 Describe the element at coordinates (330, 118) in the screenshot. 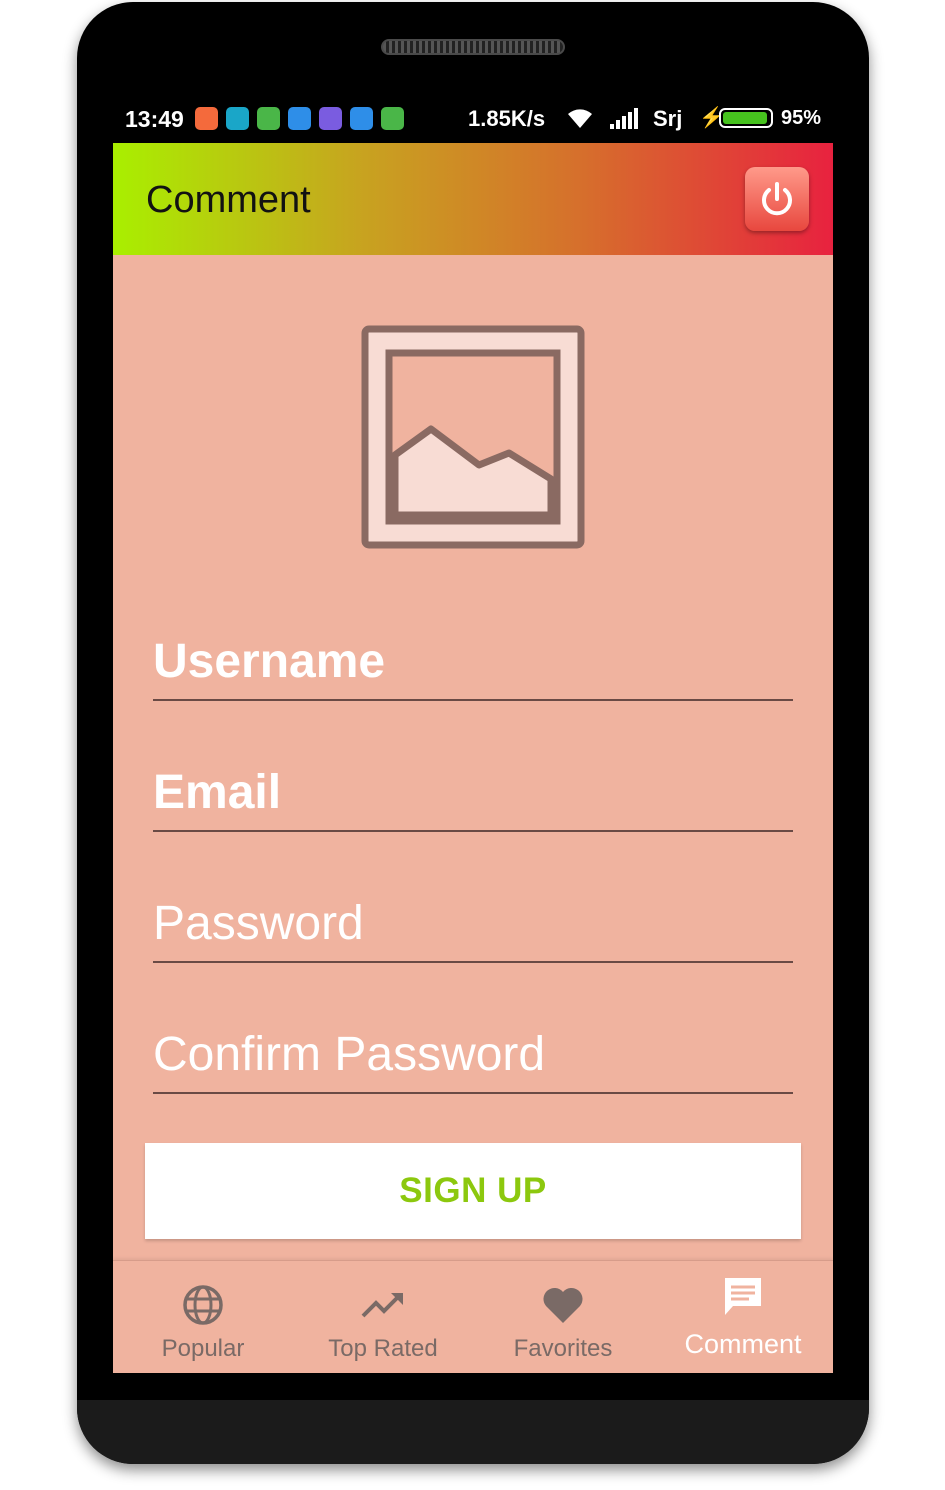

I see `purple-app-icon` at that location.